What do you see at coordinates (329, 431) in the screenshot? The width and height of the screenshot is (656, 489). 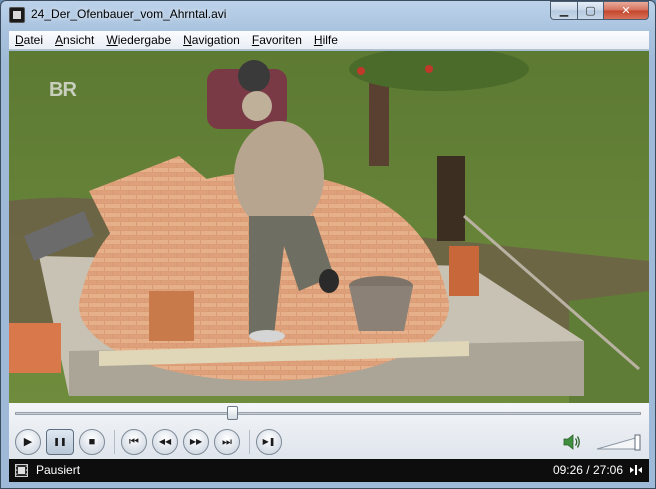 I see `control-panel: ▶ ❚❚ ■ ⏮ ◀◀ ▶▶ ⏭ ▶❚` at bounding box center [329, 431].